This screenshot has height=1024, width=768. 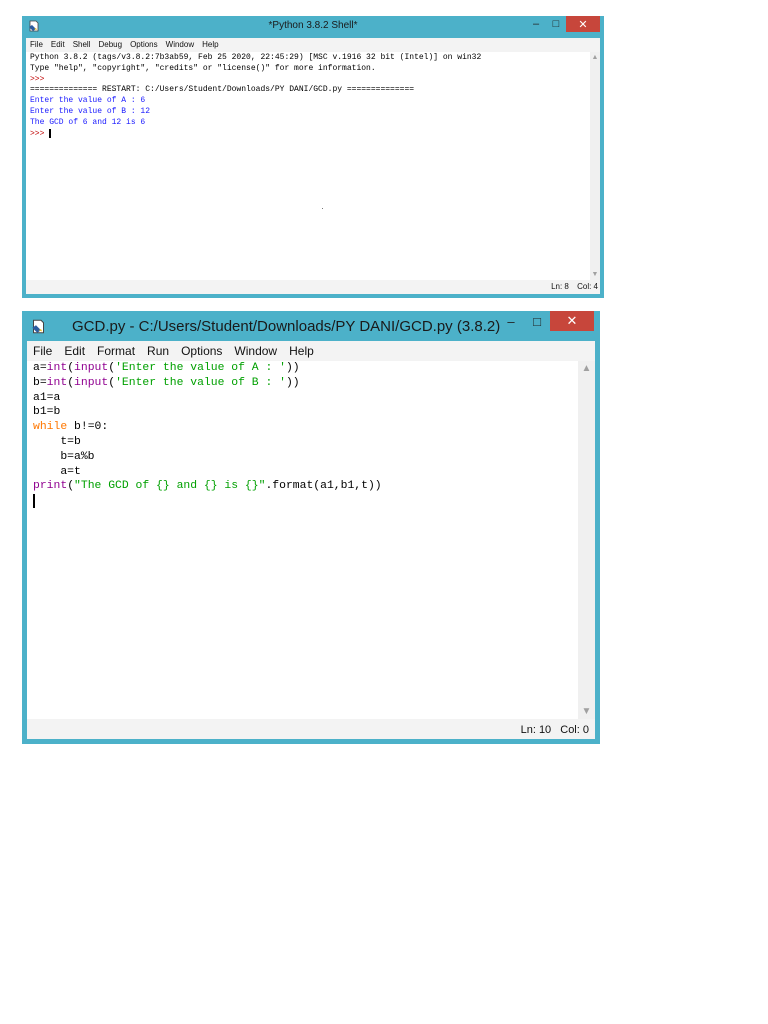 What do you see at coordinates (305, 383) in the screenshot?
I see `code-line: b=int(input('Enter the value of B : '))` at bounding box center [305, 383].